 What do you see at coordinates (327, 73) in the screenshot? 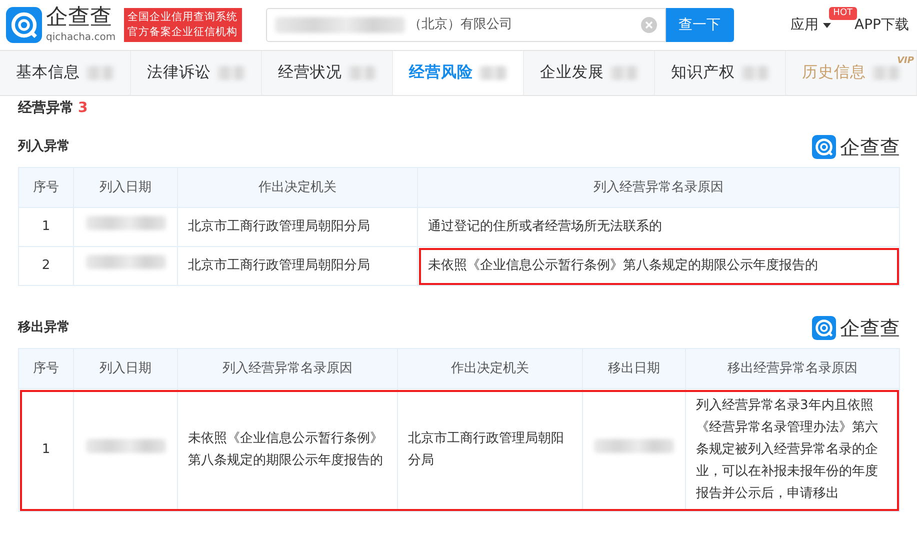
I see `nav-tab: 经营状况` at bounding box center [327, 73].